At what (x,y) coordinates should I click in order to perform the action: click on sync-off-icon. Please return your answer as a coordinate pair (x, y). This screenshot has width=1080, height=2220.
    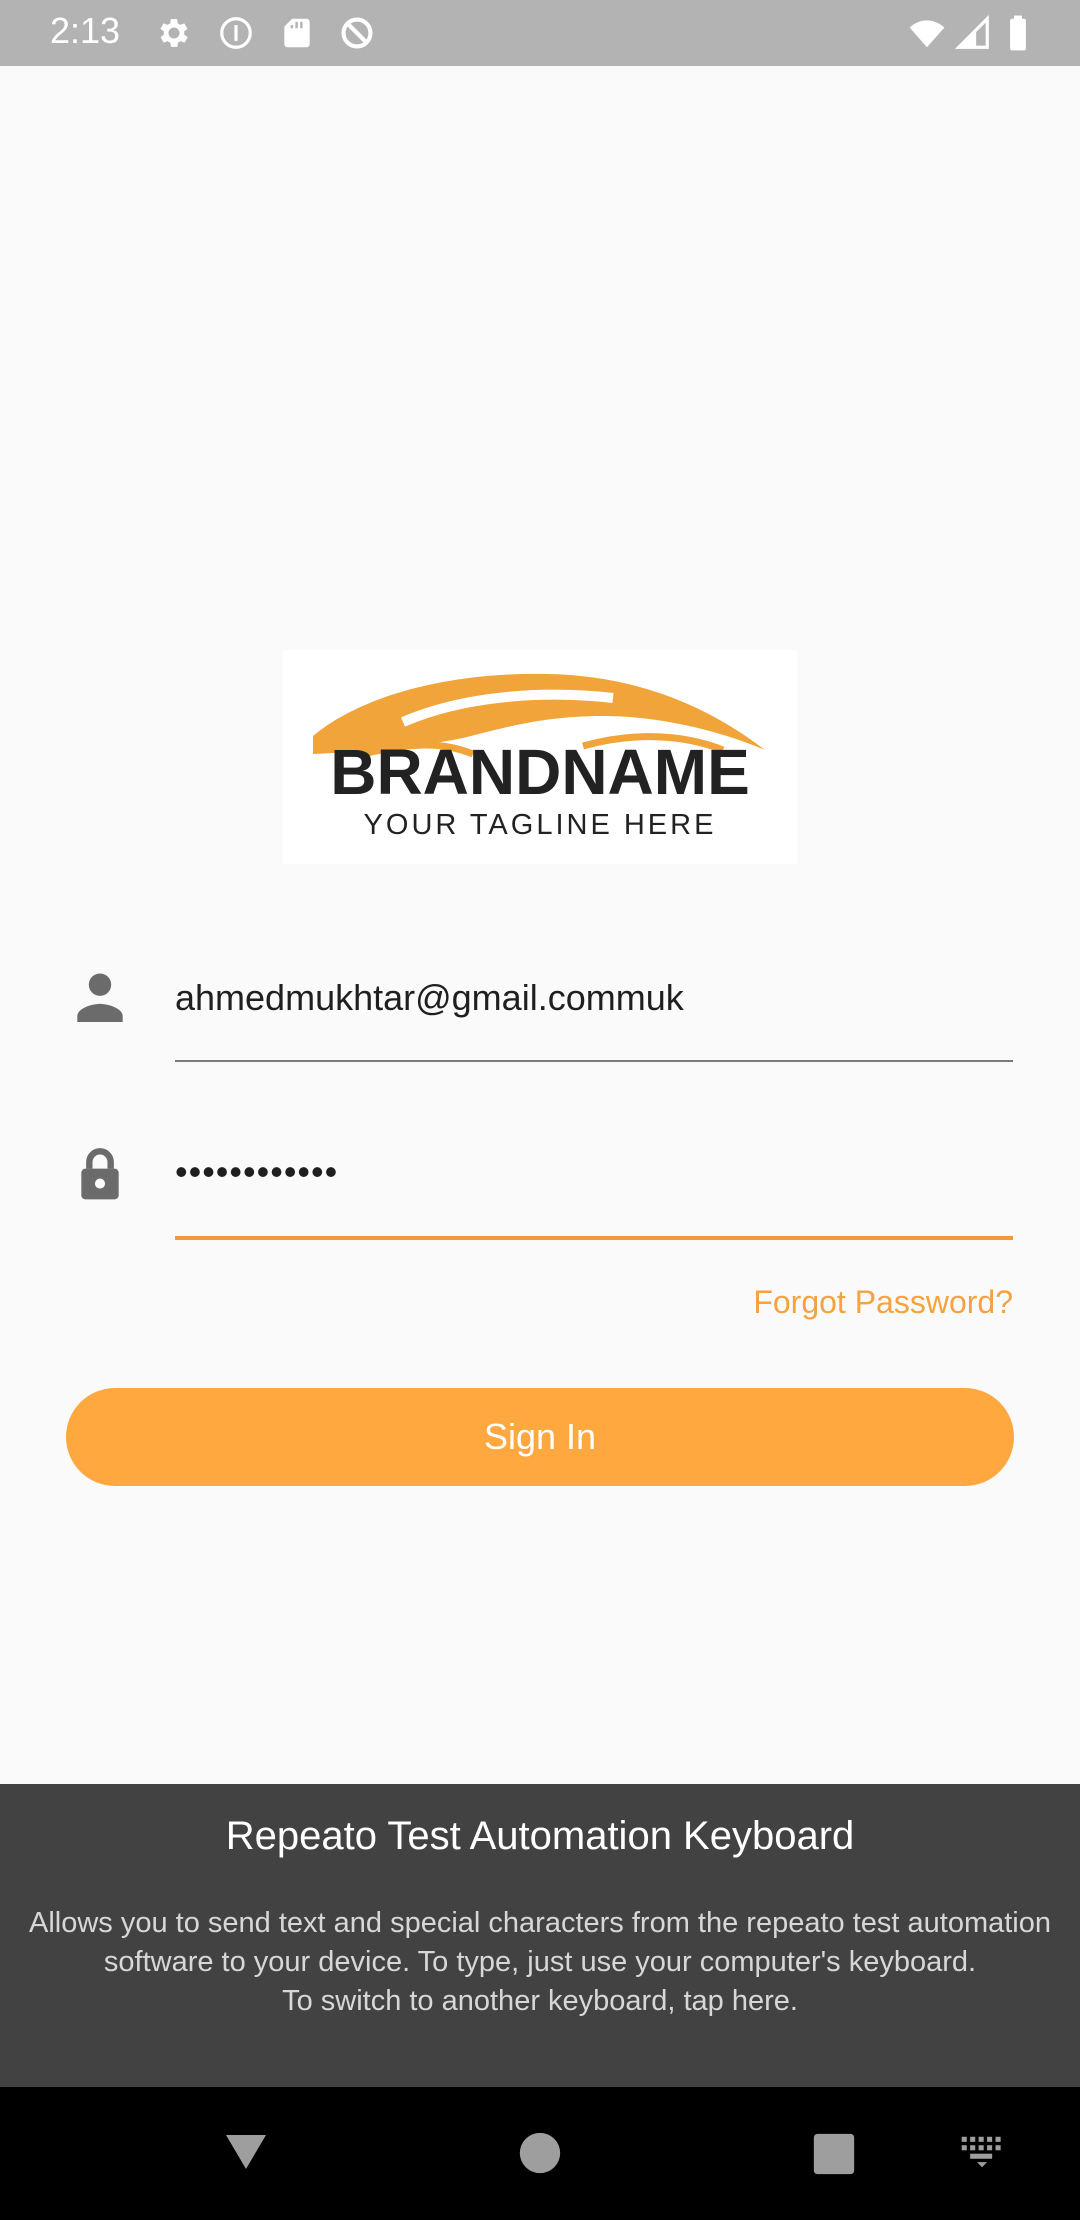
    Looking at the image, I should click on (357, 33).